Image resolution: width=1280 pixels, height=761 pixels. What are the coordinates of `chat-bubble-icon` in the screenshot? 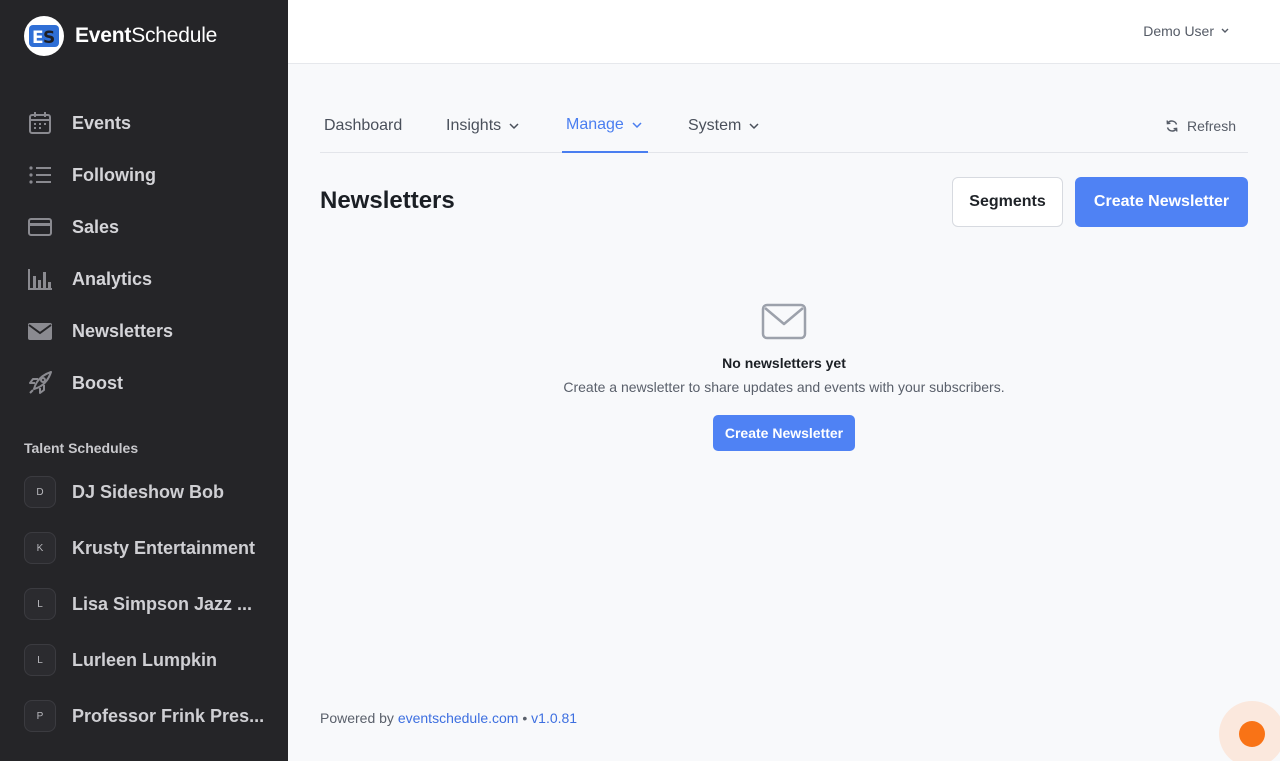 It's located at (1252, 734).